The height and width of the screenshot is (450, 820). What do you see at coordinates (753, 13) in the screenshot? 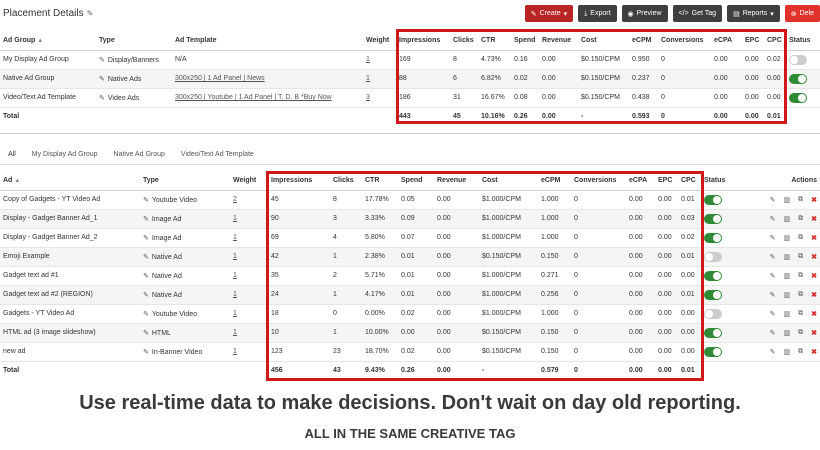
I see `reports-button: ▤ Reports ▾` at bounding box center [753, 13].